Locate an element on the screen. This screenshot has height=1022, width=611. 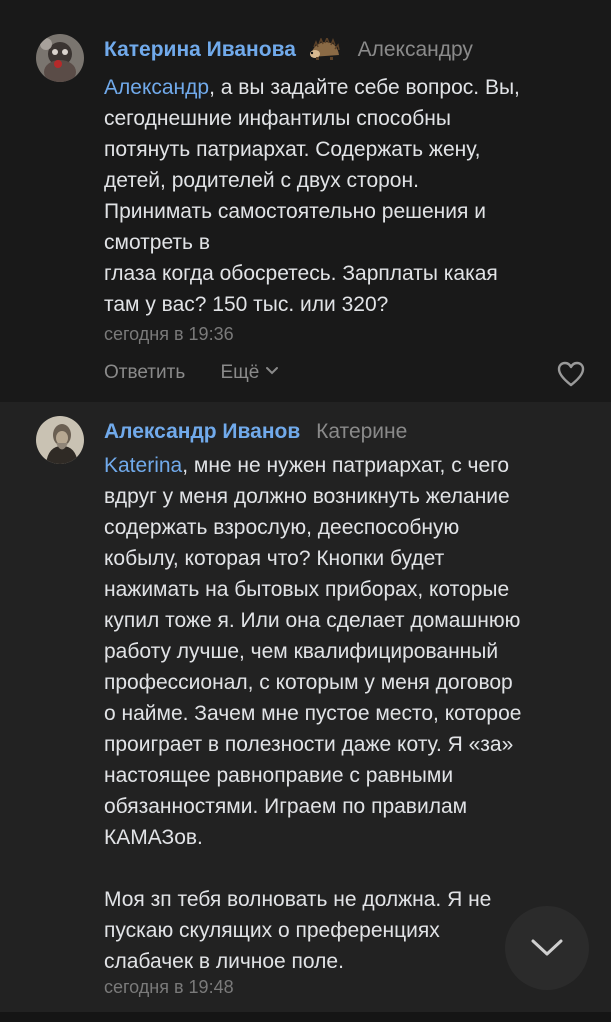
text-line: КАМАЗов. is located at coordinates (153, 837).